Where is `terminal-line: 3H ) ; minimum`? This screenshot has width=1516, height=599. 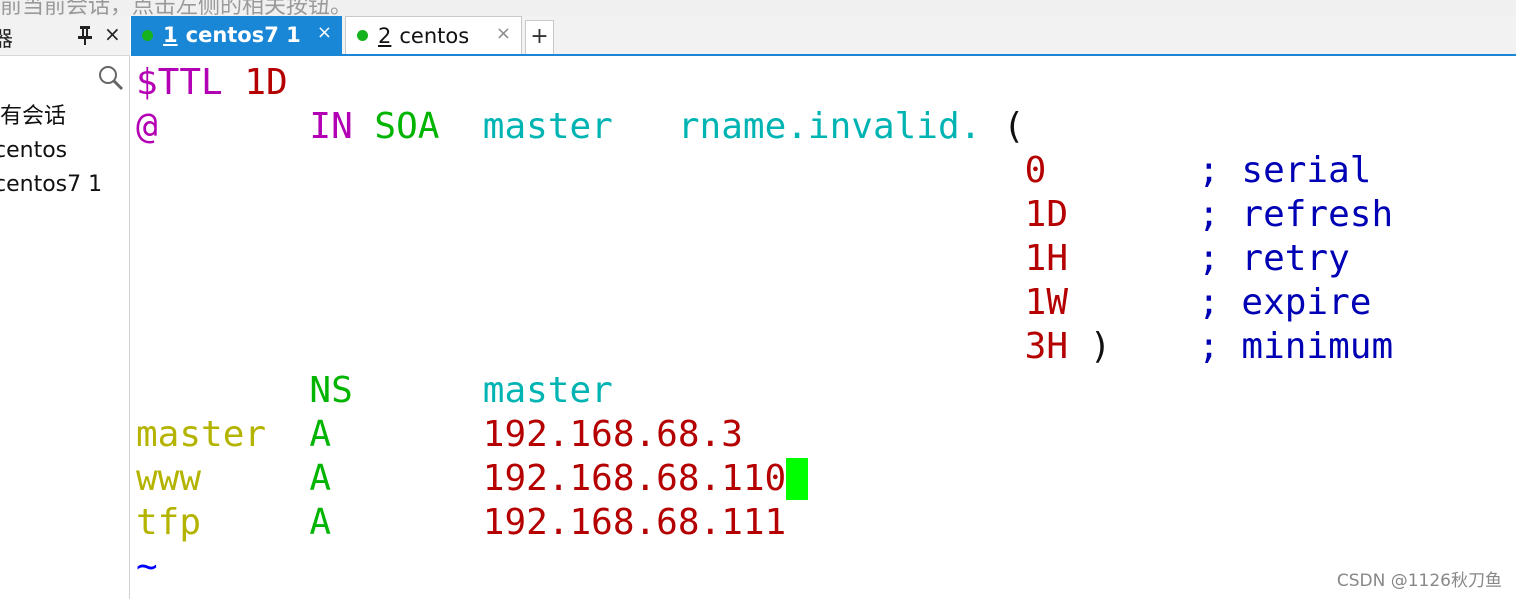
terminal-line: 3H ) ; minimum is located at coordinates (764, 347).